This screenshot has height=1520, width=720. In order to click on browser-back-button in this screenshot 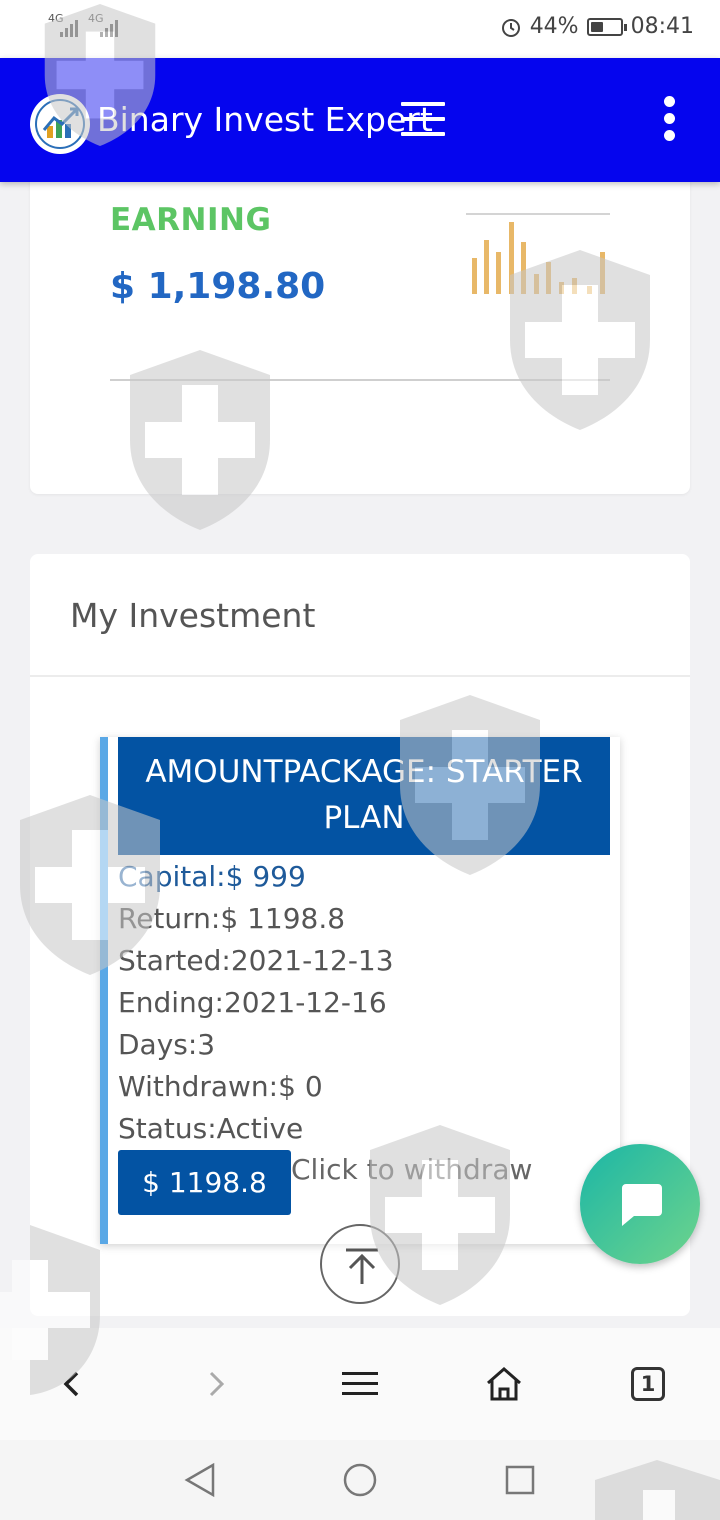, I will do `click(72, 1384)`.